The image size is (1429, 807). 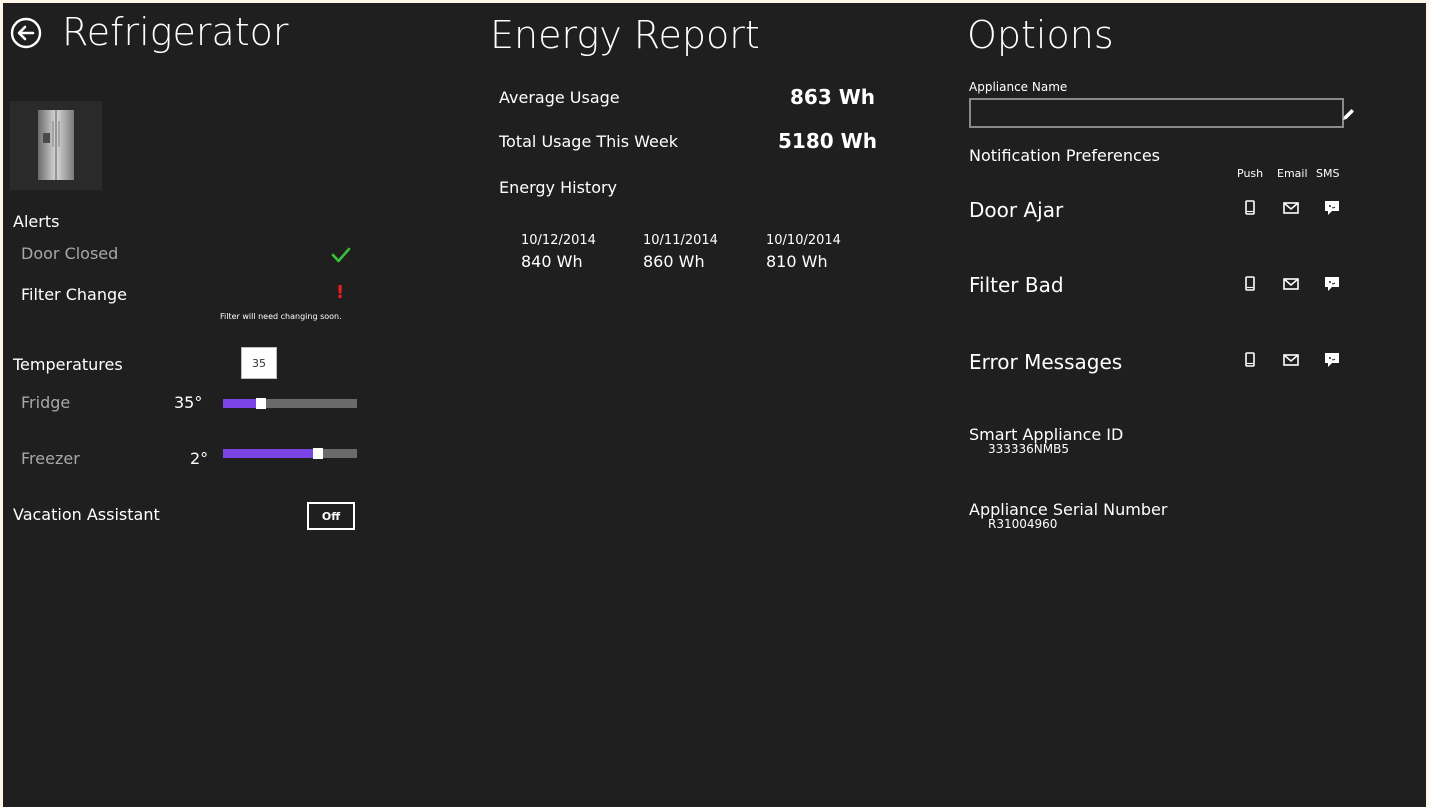 I want to click on total-usage-value: 5180 Wh, so click(x=827, y=141).